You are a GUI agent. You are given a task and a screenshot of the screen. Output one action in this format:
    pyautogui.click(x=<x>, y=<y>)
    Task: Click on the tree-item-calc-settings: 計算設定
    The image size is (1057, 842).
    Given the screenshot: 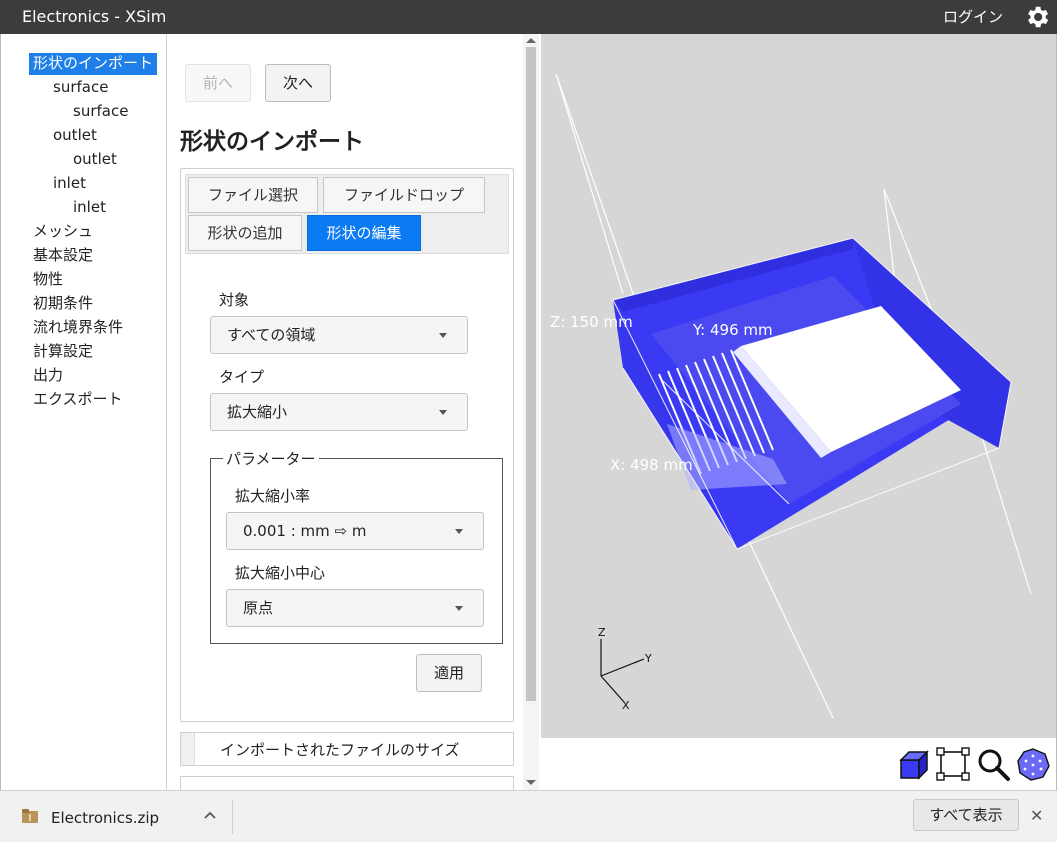 What is the action you would take?
    pyautogui.click(x=63, y=352)
    